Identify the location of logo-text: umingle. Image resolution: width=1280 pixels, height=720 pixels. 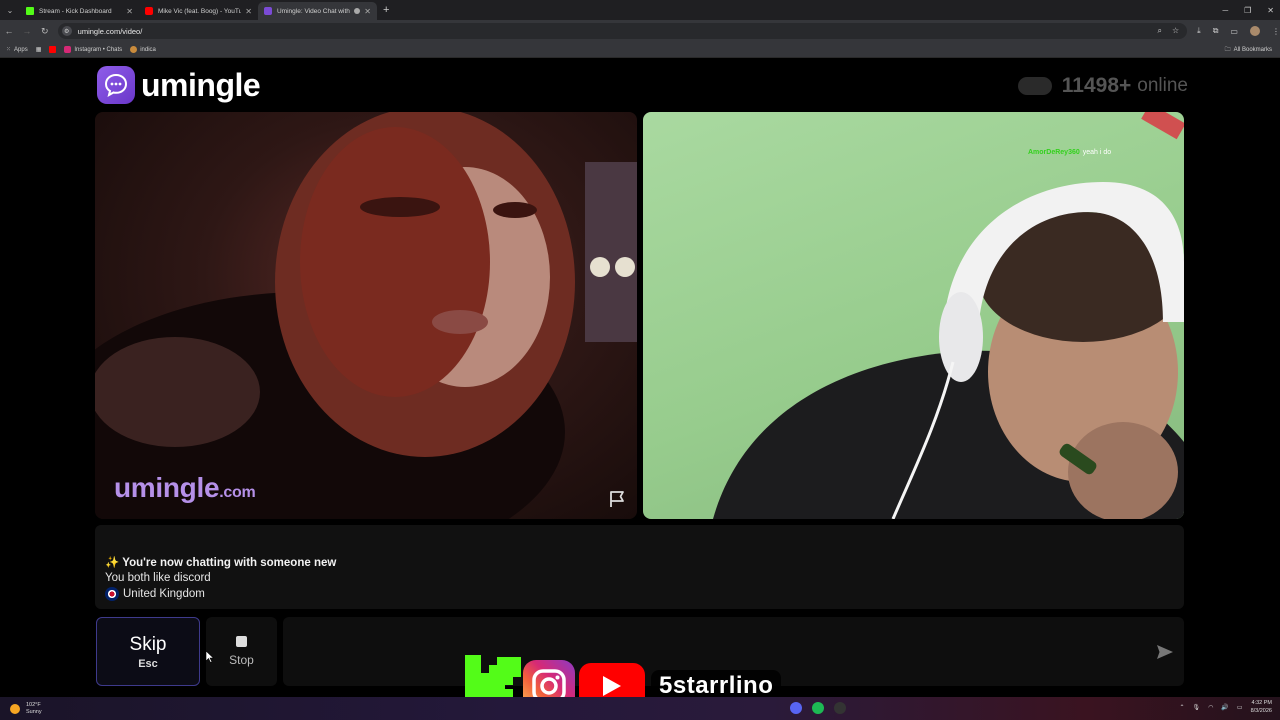
(201, 84).